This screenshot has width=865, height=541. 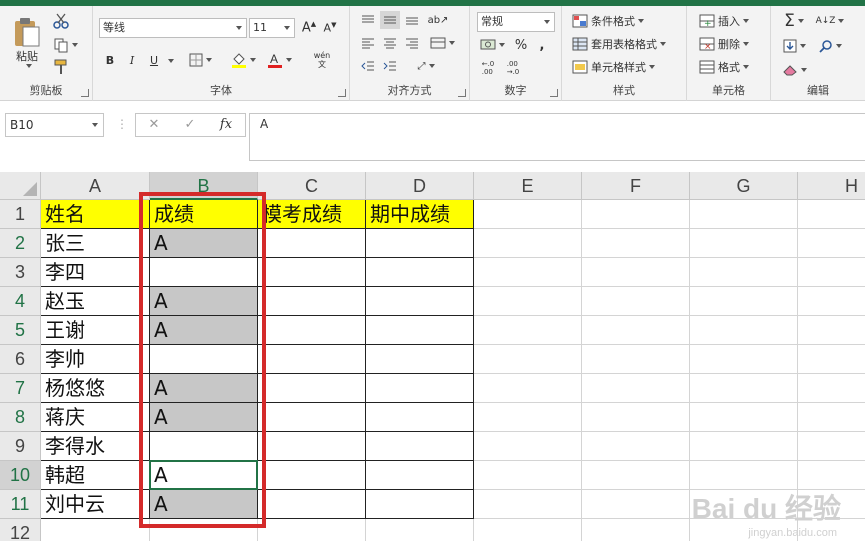 I want to click on cell-f7, so click(x=636, y=388).